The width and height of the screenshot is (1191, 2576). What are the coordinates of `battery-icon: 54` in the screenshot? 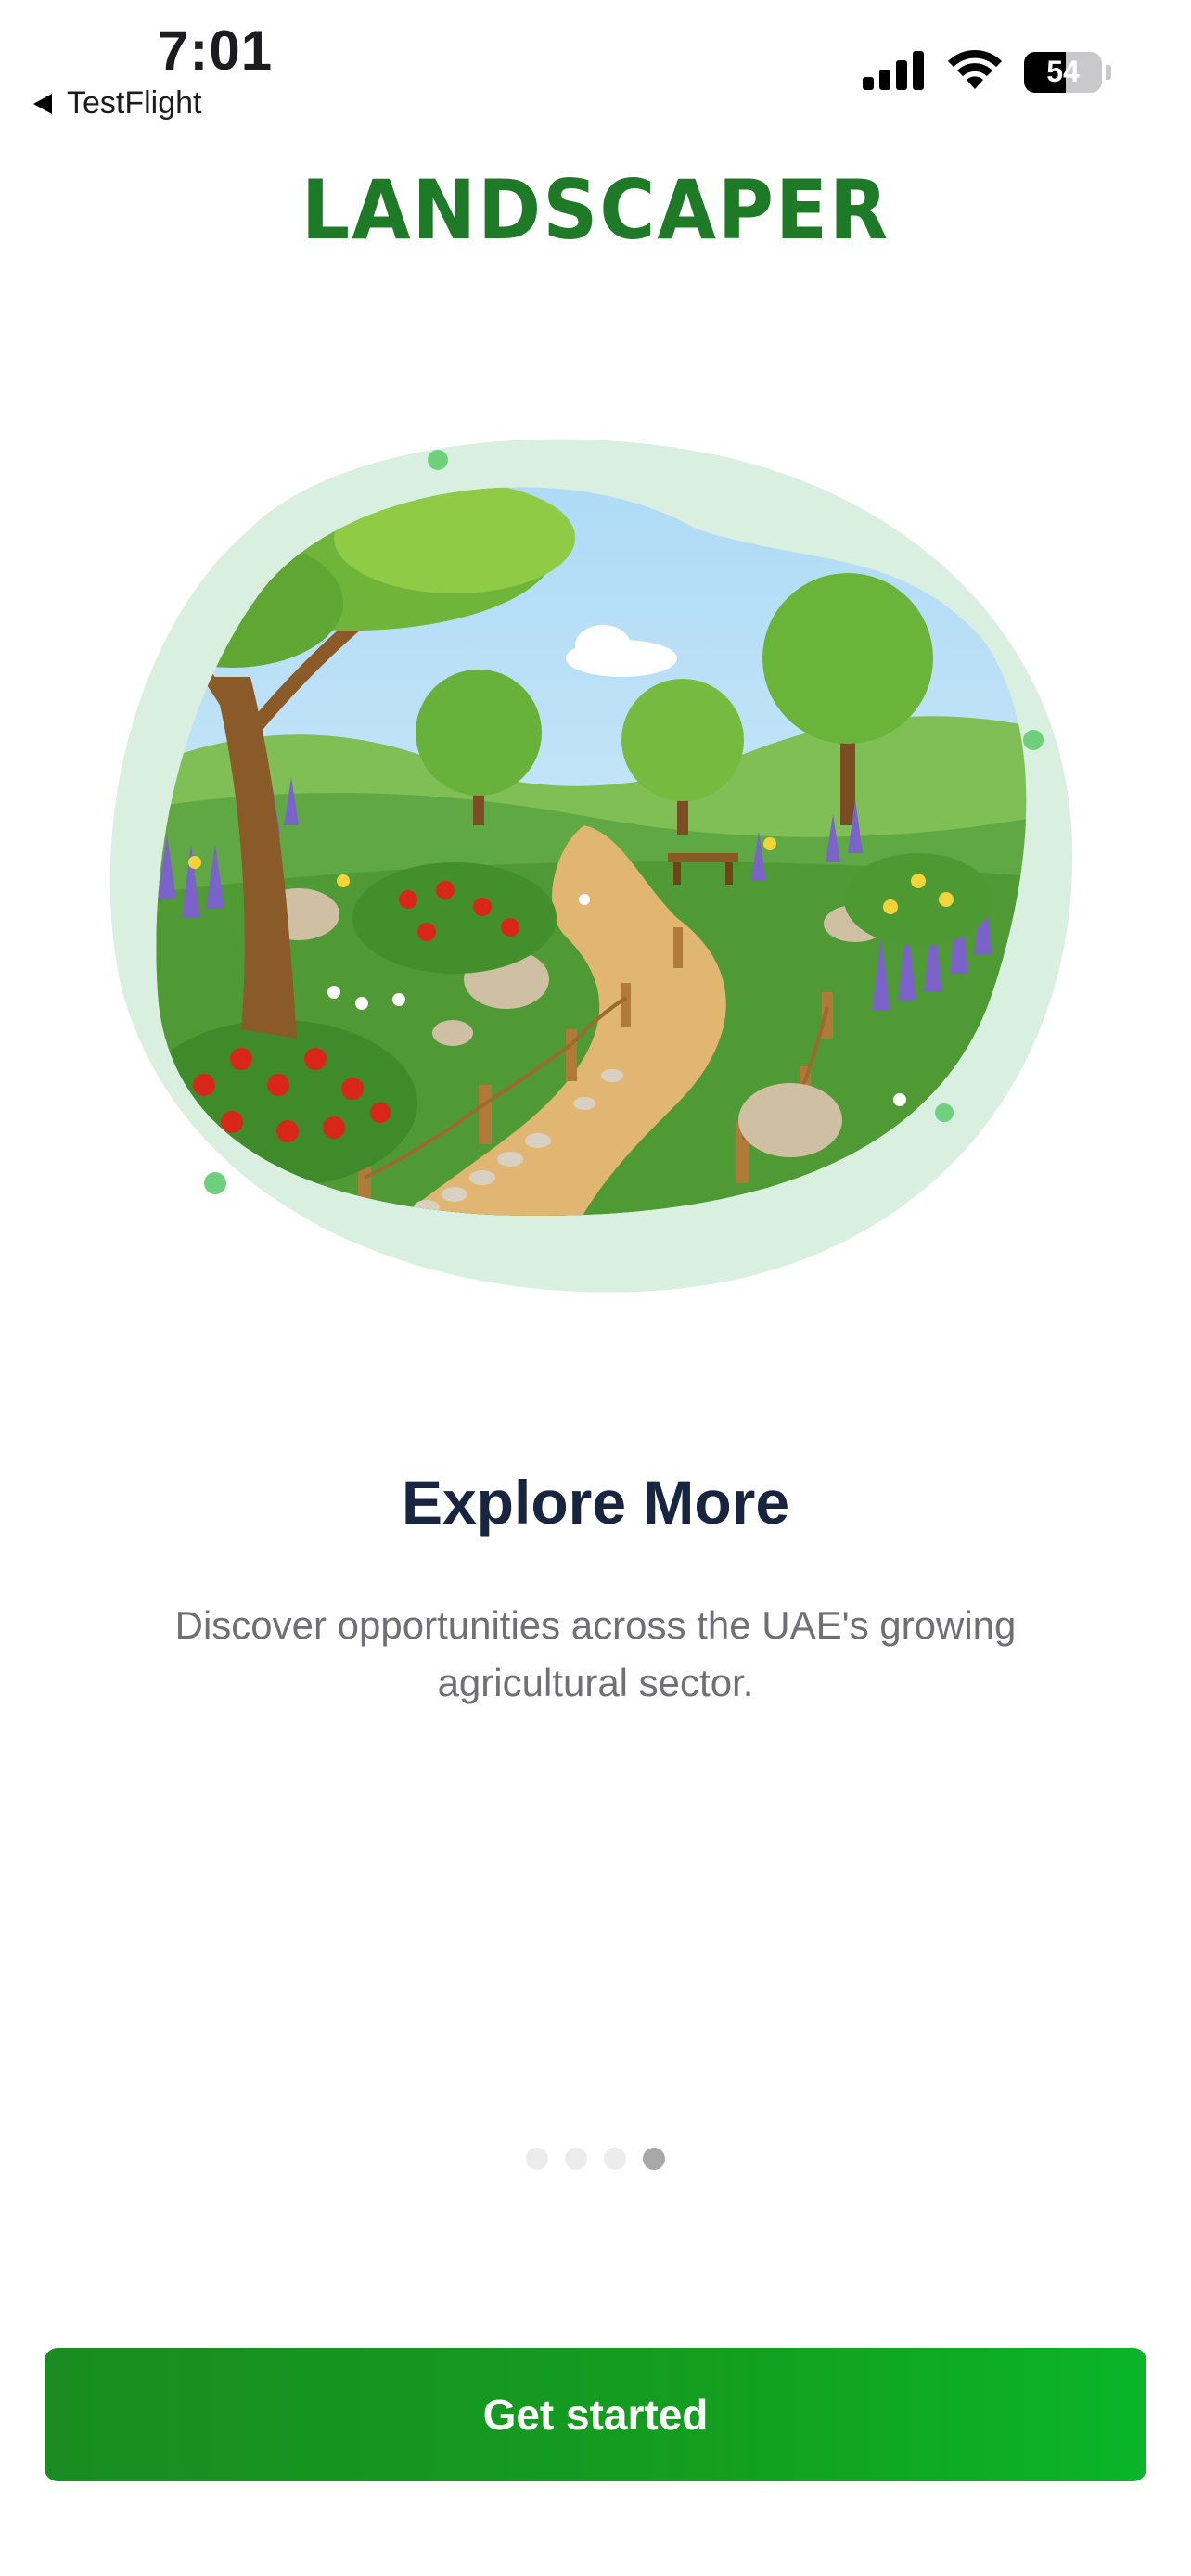 It's located at (1067, 72).